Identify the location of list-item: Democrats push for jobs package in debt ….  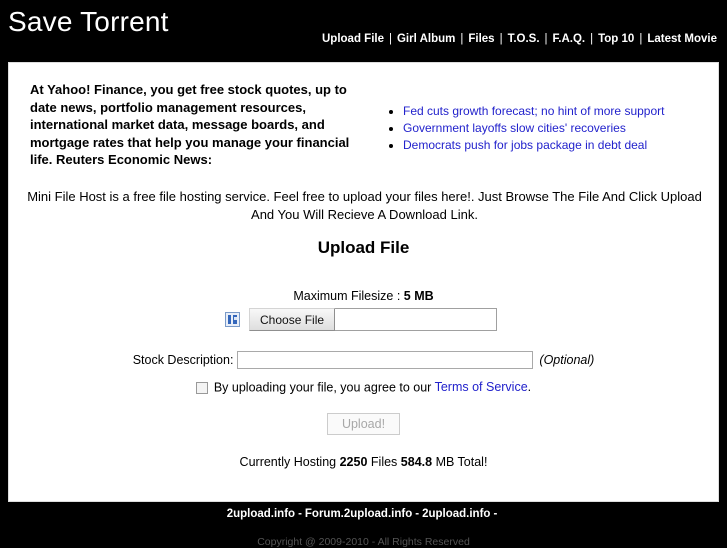
(533, 145).